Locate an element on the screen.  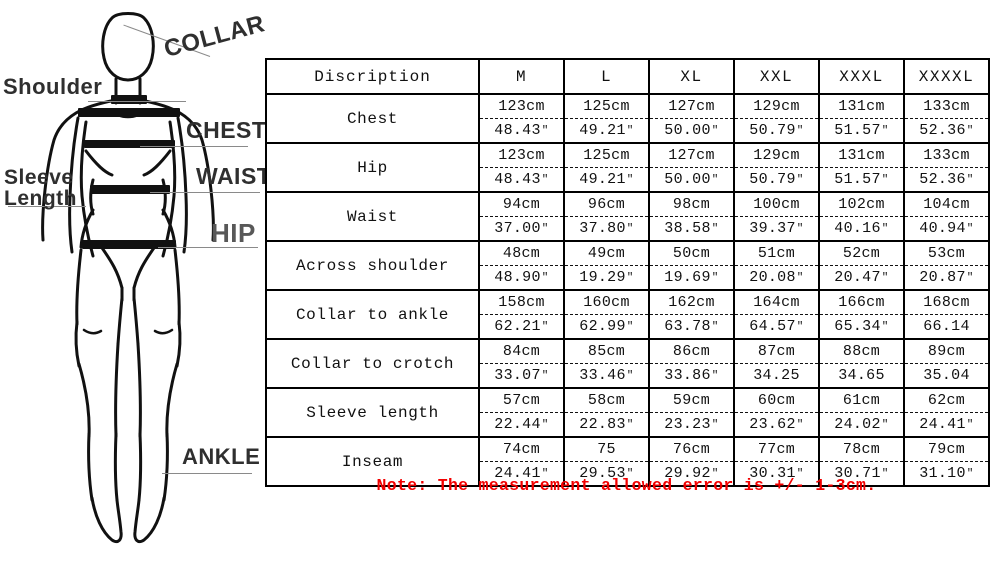
value-inch-number: 64.57 is located at coordinates (772, 326).